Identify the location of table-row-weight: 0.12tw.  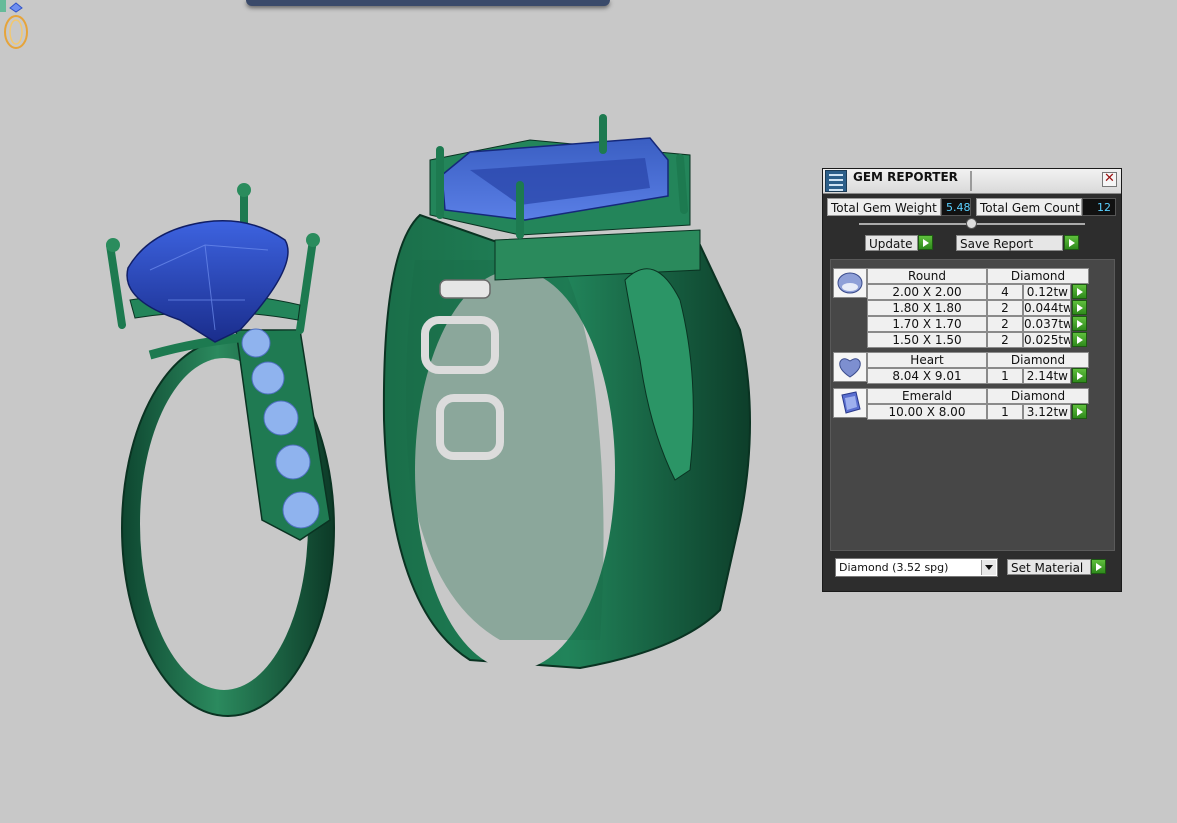
(1047, 292).